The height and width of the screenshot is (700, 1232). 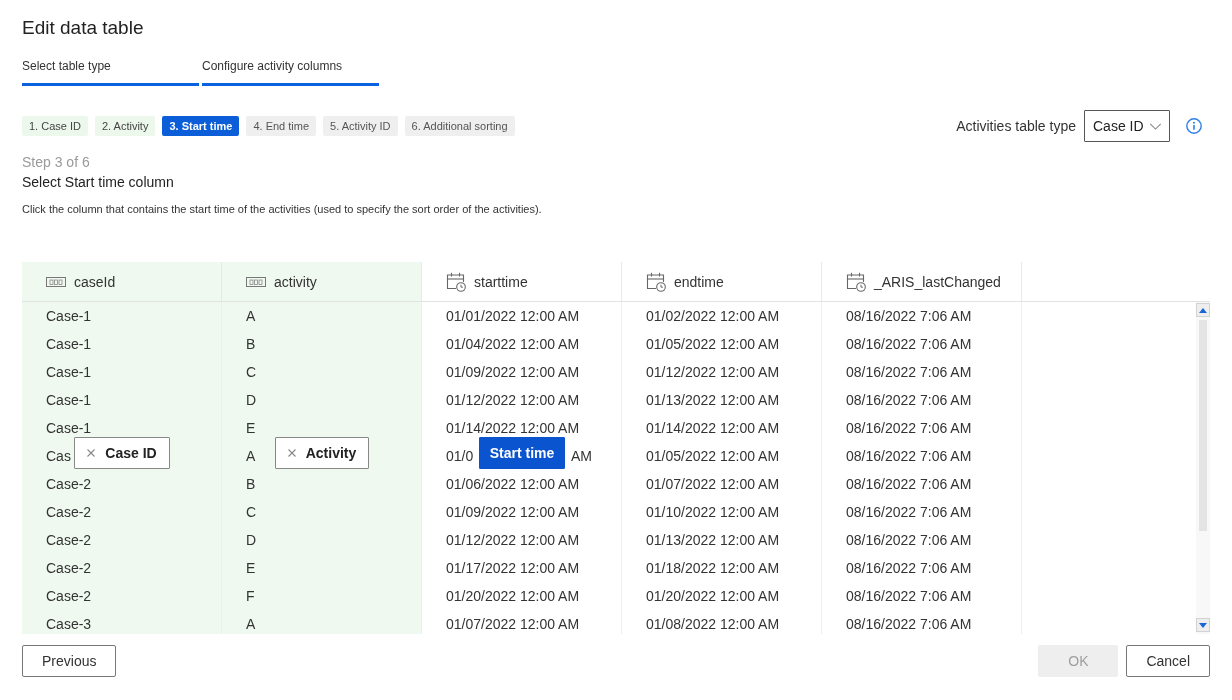 What do you see at coordinates (713, 568) in the screenshot?
I see `table-cell: 01/18/2022 12:00 AM` at bounding box center [713, 568].